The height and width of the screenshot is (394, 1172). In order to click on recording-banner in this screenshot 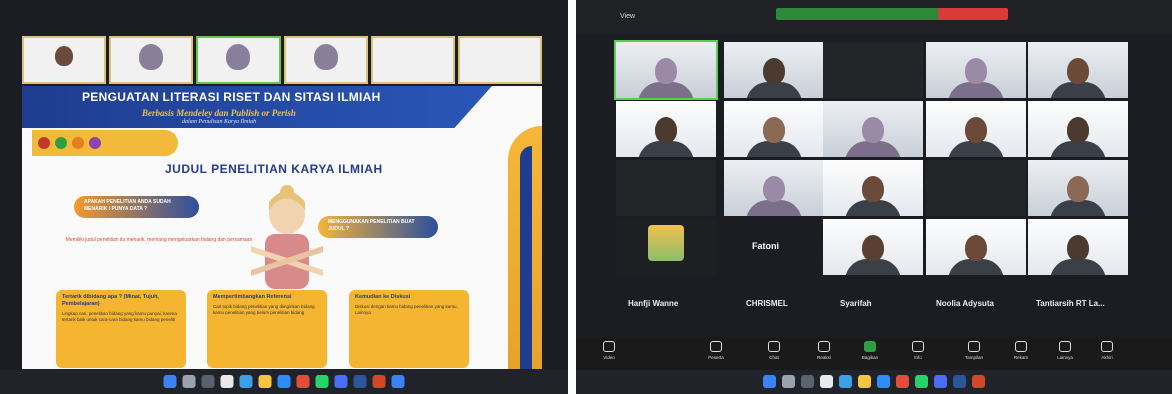, I will do `click(861, 14)`.